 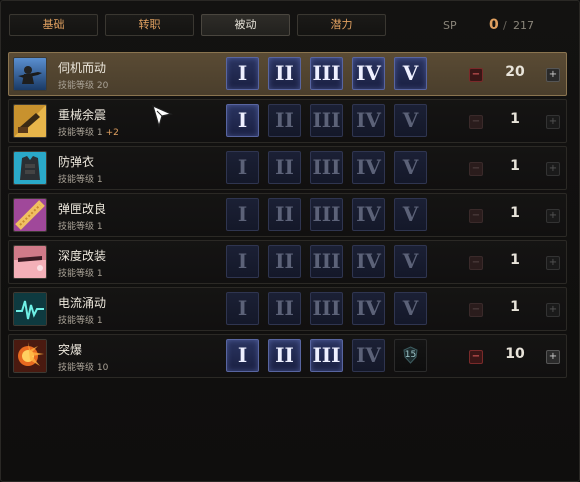 I want to click on skill-row: 防弹衣 技能等级 1 I II III IV V −1 +, so click(x=287, y=168).